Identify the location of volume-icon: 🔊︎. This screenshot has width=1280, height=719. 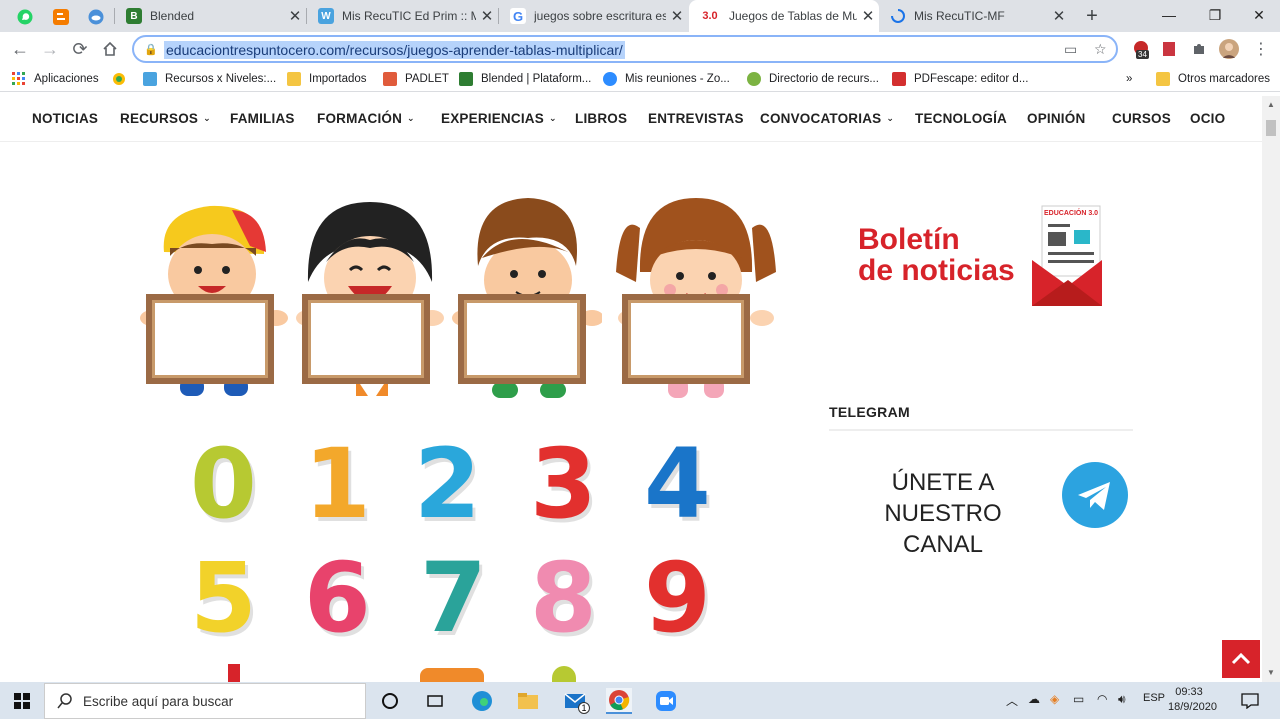
(1122, 699).